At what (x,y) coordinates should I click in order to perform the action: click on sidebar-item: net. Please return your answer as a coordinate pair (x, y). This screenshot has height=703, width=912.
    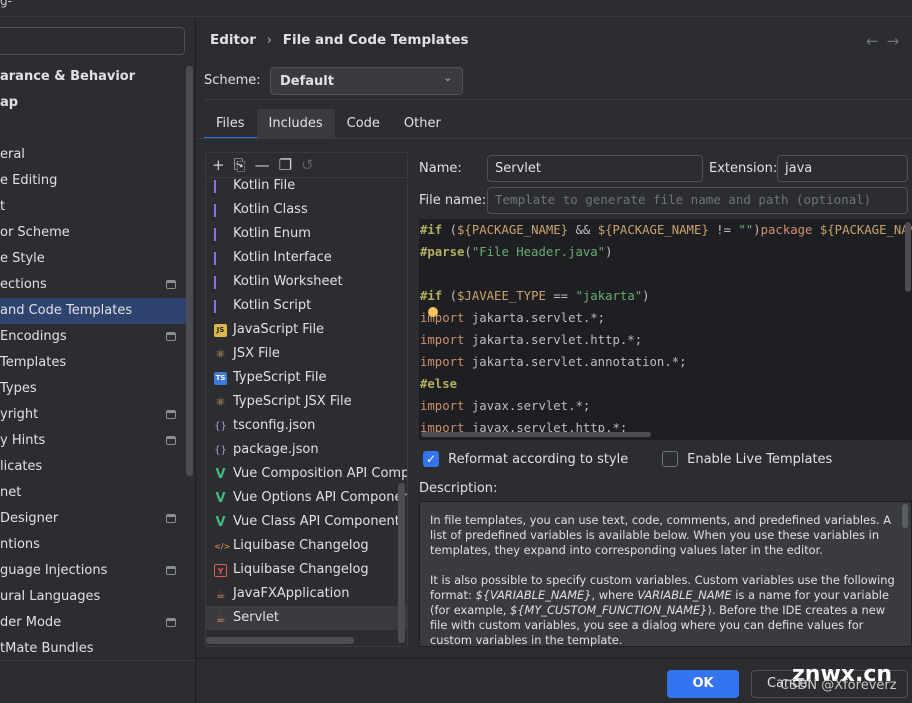
    Looking at the image, I should click on (96, 493).